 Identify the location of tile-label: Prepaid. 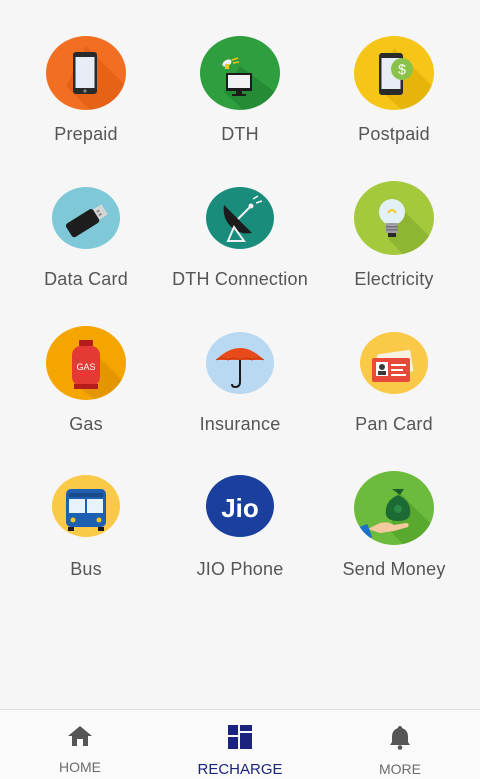
(86, 134).